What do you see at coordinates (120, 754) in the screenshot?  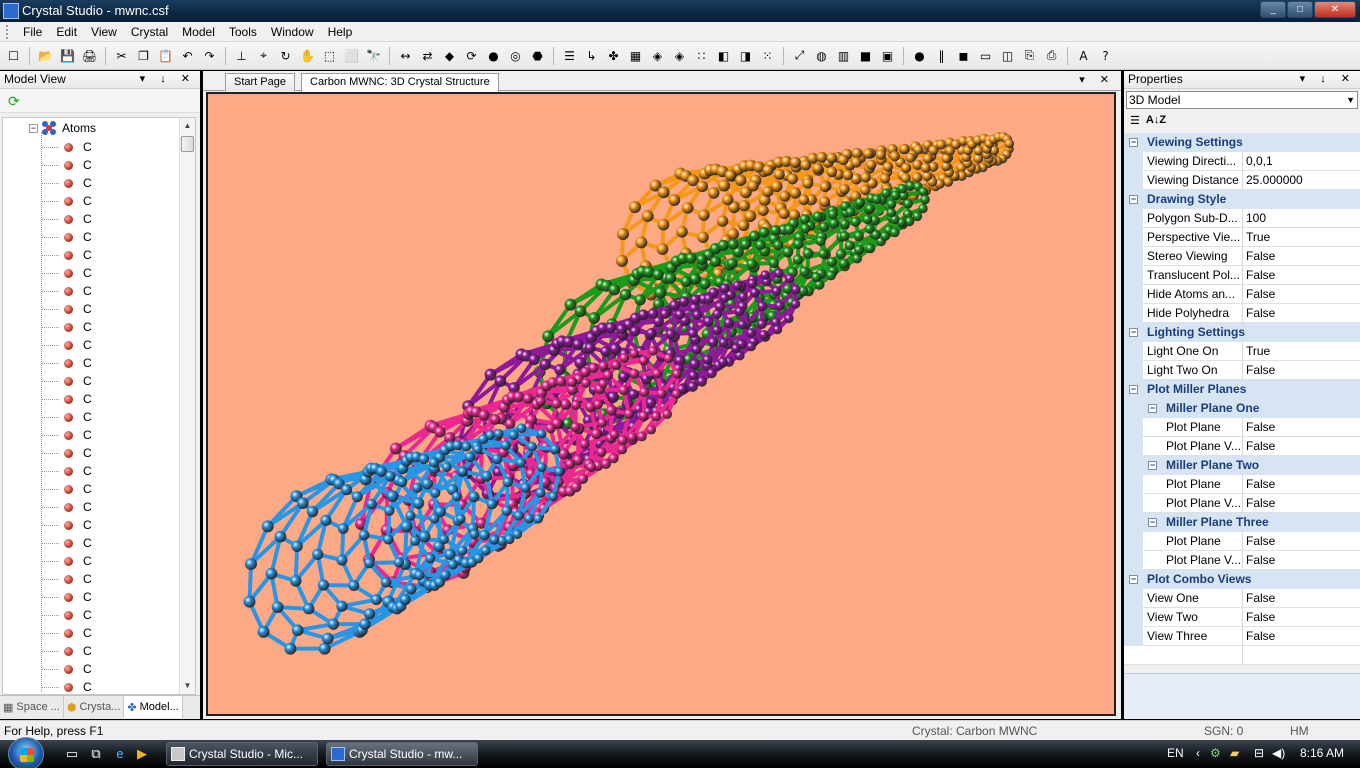 I see `internet-explorer-icon: e` at bounding box center [120, 754].